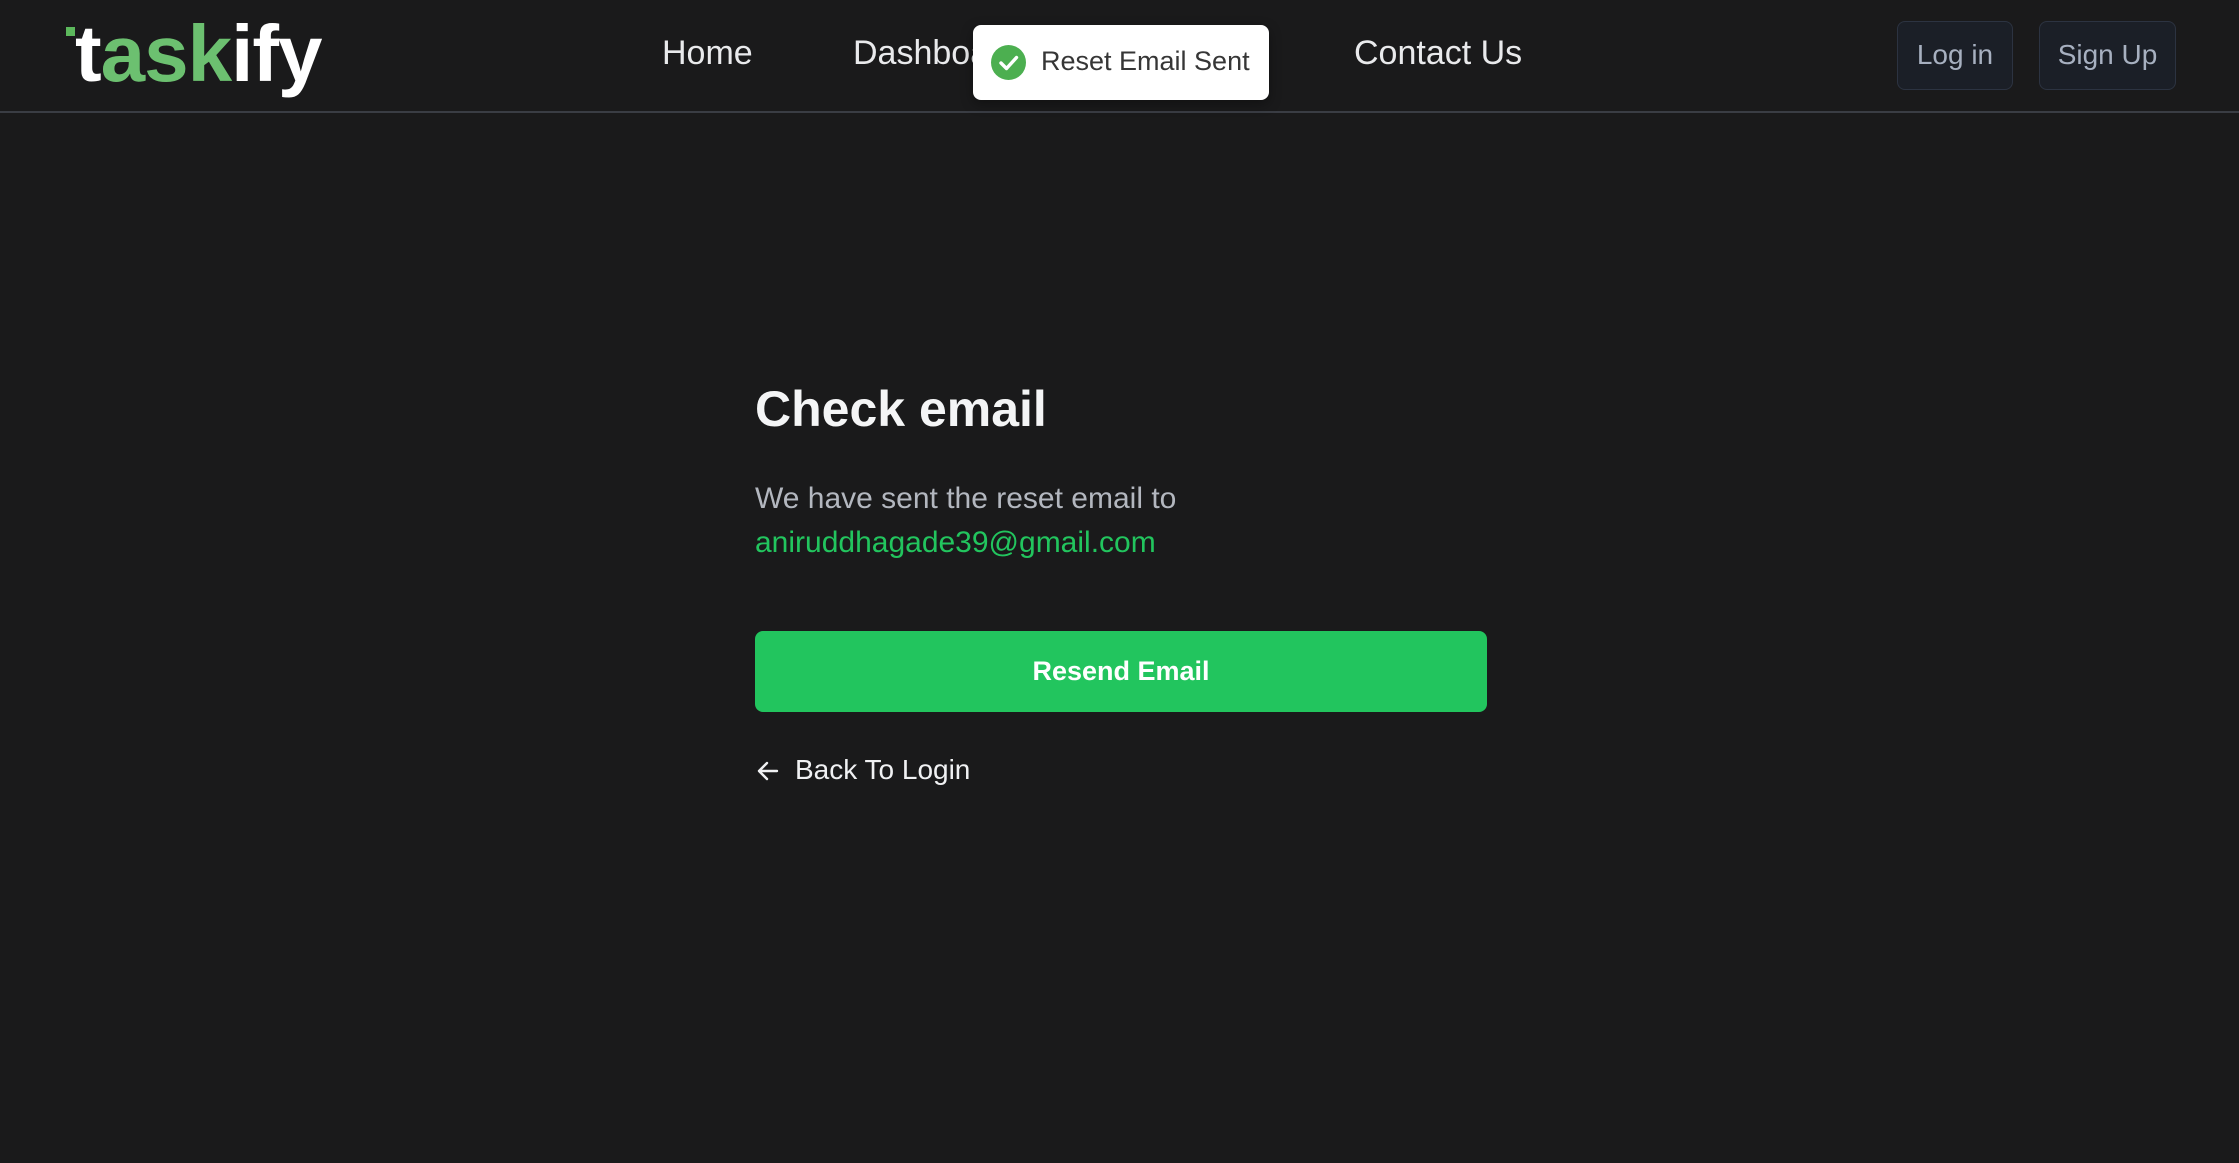  Describe the element at coordinates (2107, 55) in the screenshot. I see `signup-button: Sign Up` at that location.